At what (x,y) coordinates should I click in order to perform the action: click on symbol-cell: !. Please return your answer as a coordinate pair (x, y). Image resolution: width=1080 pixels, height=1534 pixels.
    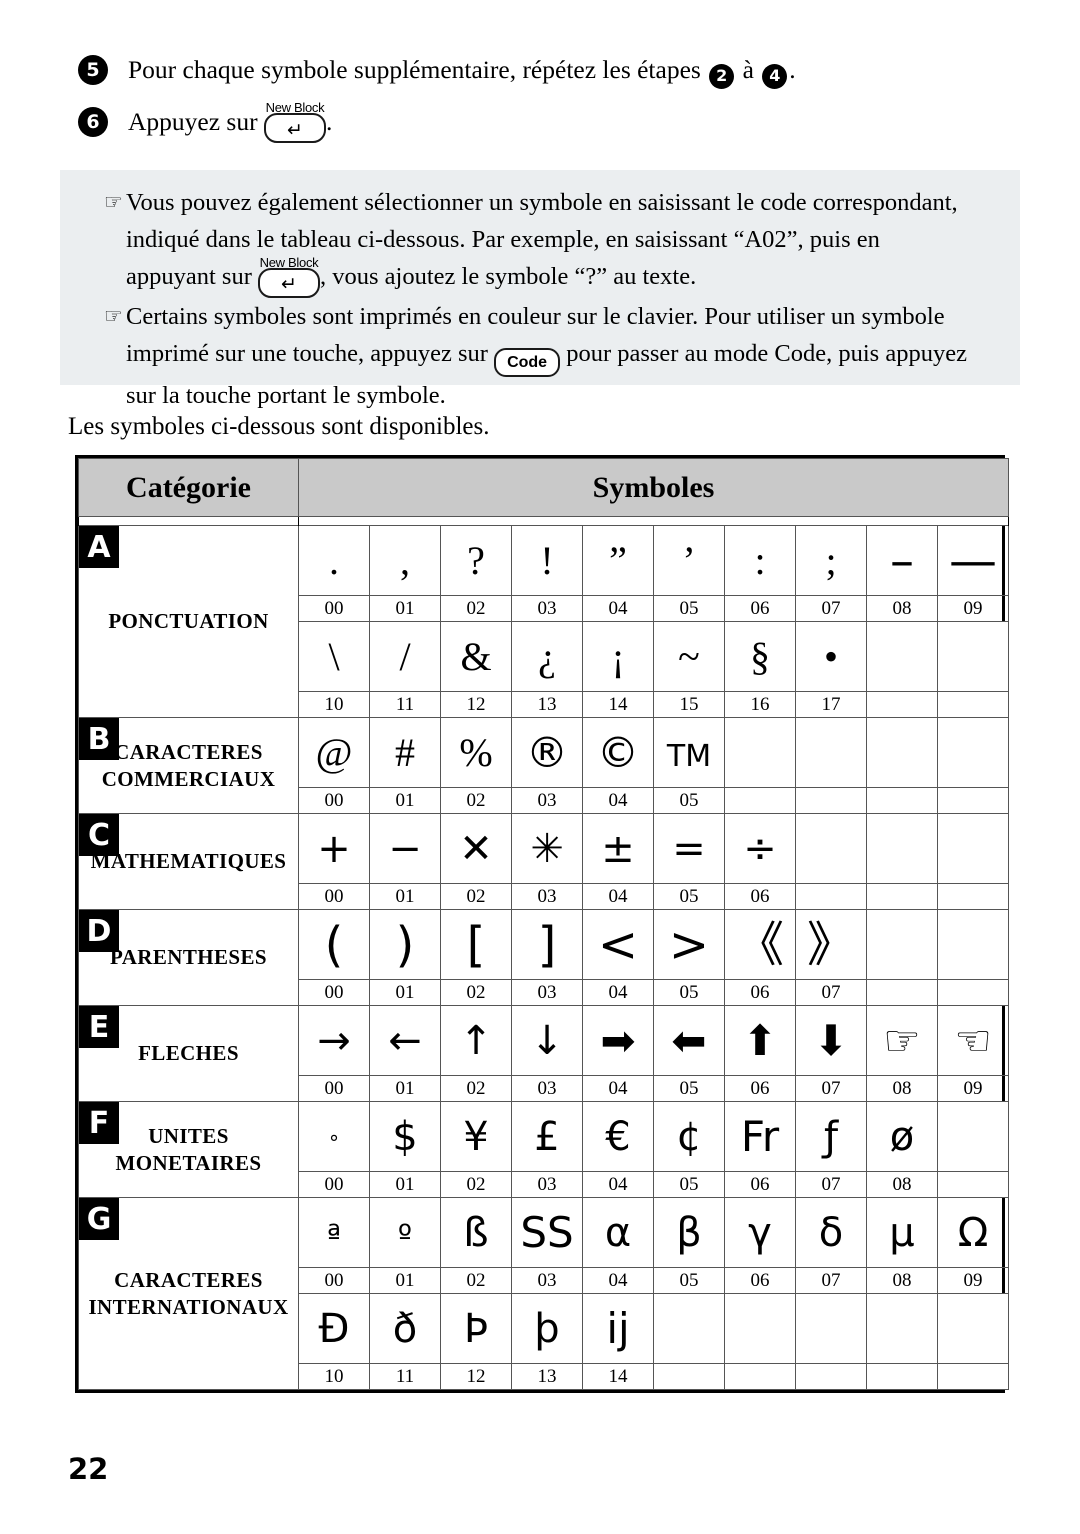
    Looking at the image, I should click on (547, 560).